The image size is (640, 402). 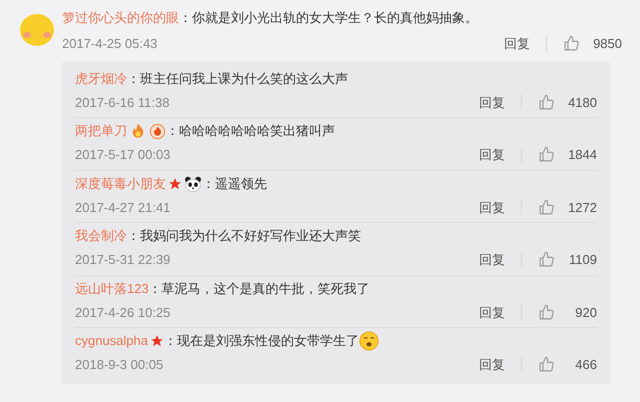 What do you see at coordinates (122, 313) in the screenshot?
I see `reply-date: 2017-4-26 10:25` at bounding box center [122, 313].